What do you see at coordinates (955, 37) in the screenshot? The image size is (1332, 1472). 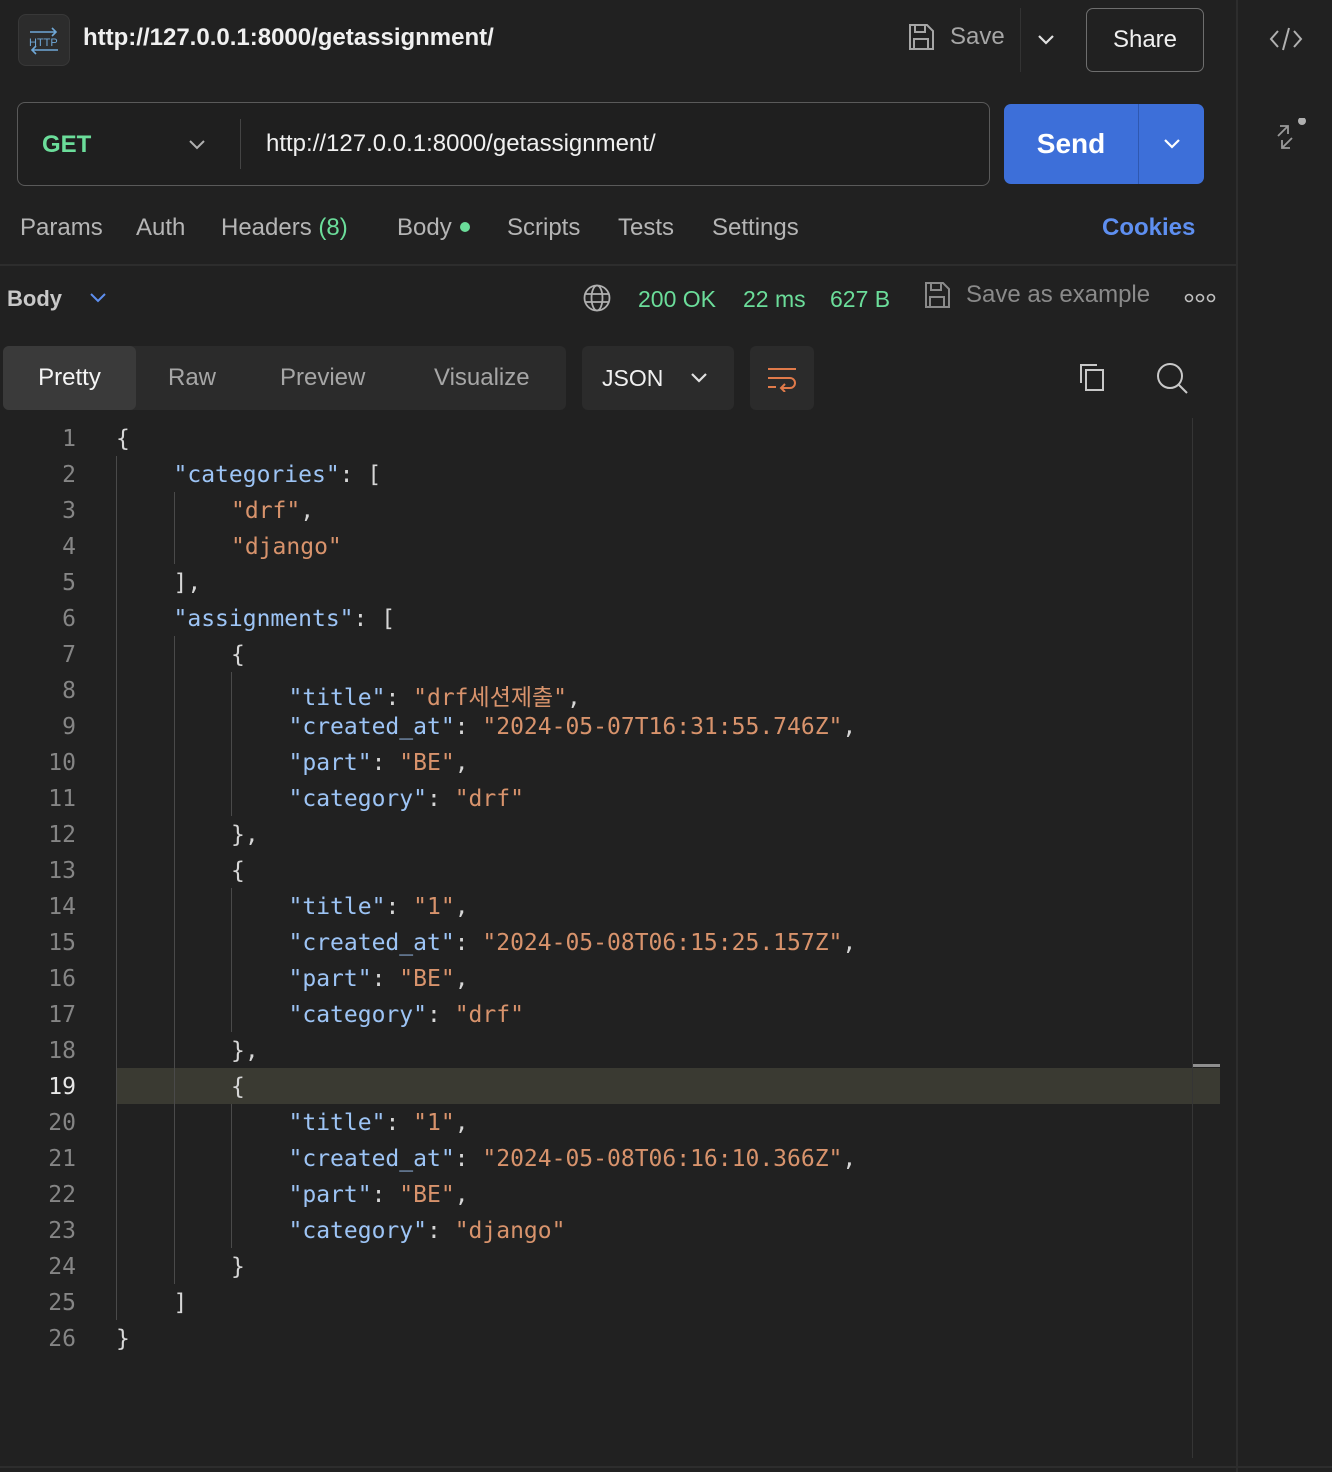 I see `save-button: Save` at bounding box center [955, 37].